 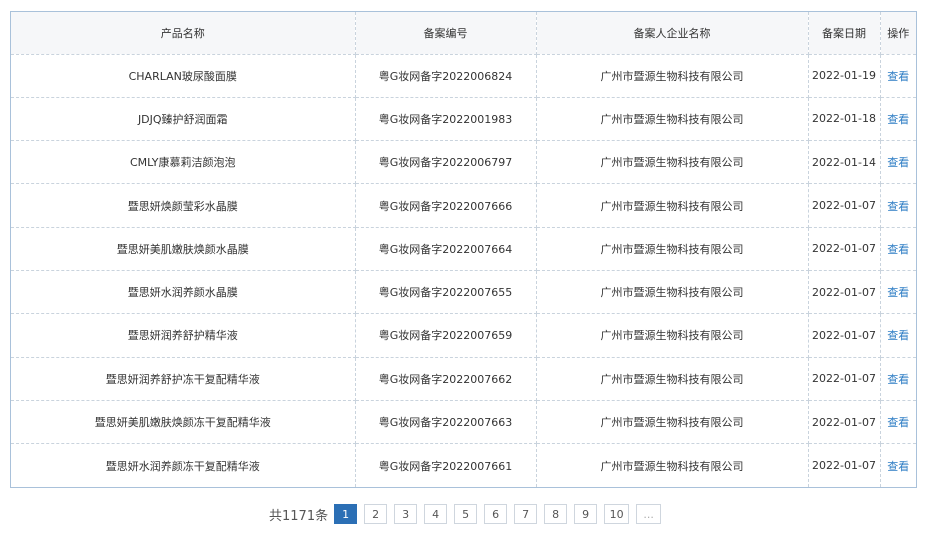 I want to click on header-product-name: 产品名称, so click(x=183, y=33).